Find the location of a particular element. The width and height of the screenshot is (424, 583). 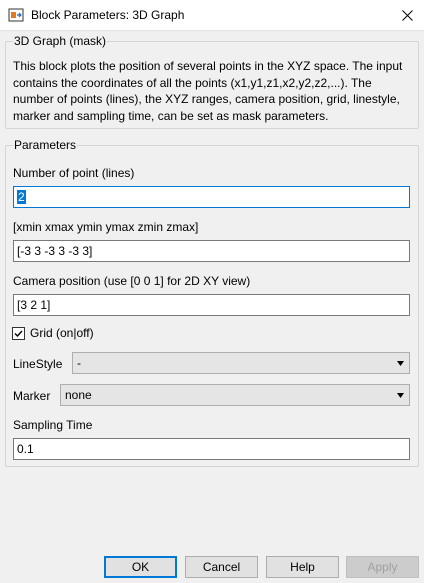

block-parameters-icon is located at coordinates (16, 15).